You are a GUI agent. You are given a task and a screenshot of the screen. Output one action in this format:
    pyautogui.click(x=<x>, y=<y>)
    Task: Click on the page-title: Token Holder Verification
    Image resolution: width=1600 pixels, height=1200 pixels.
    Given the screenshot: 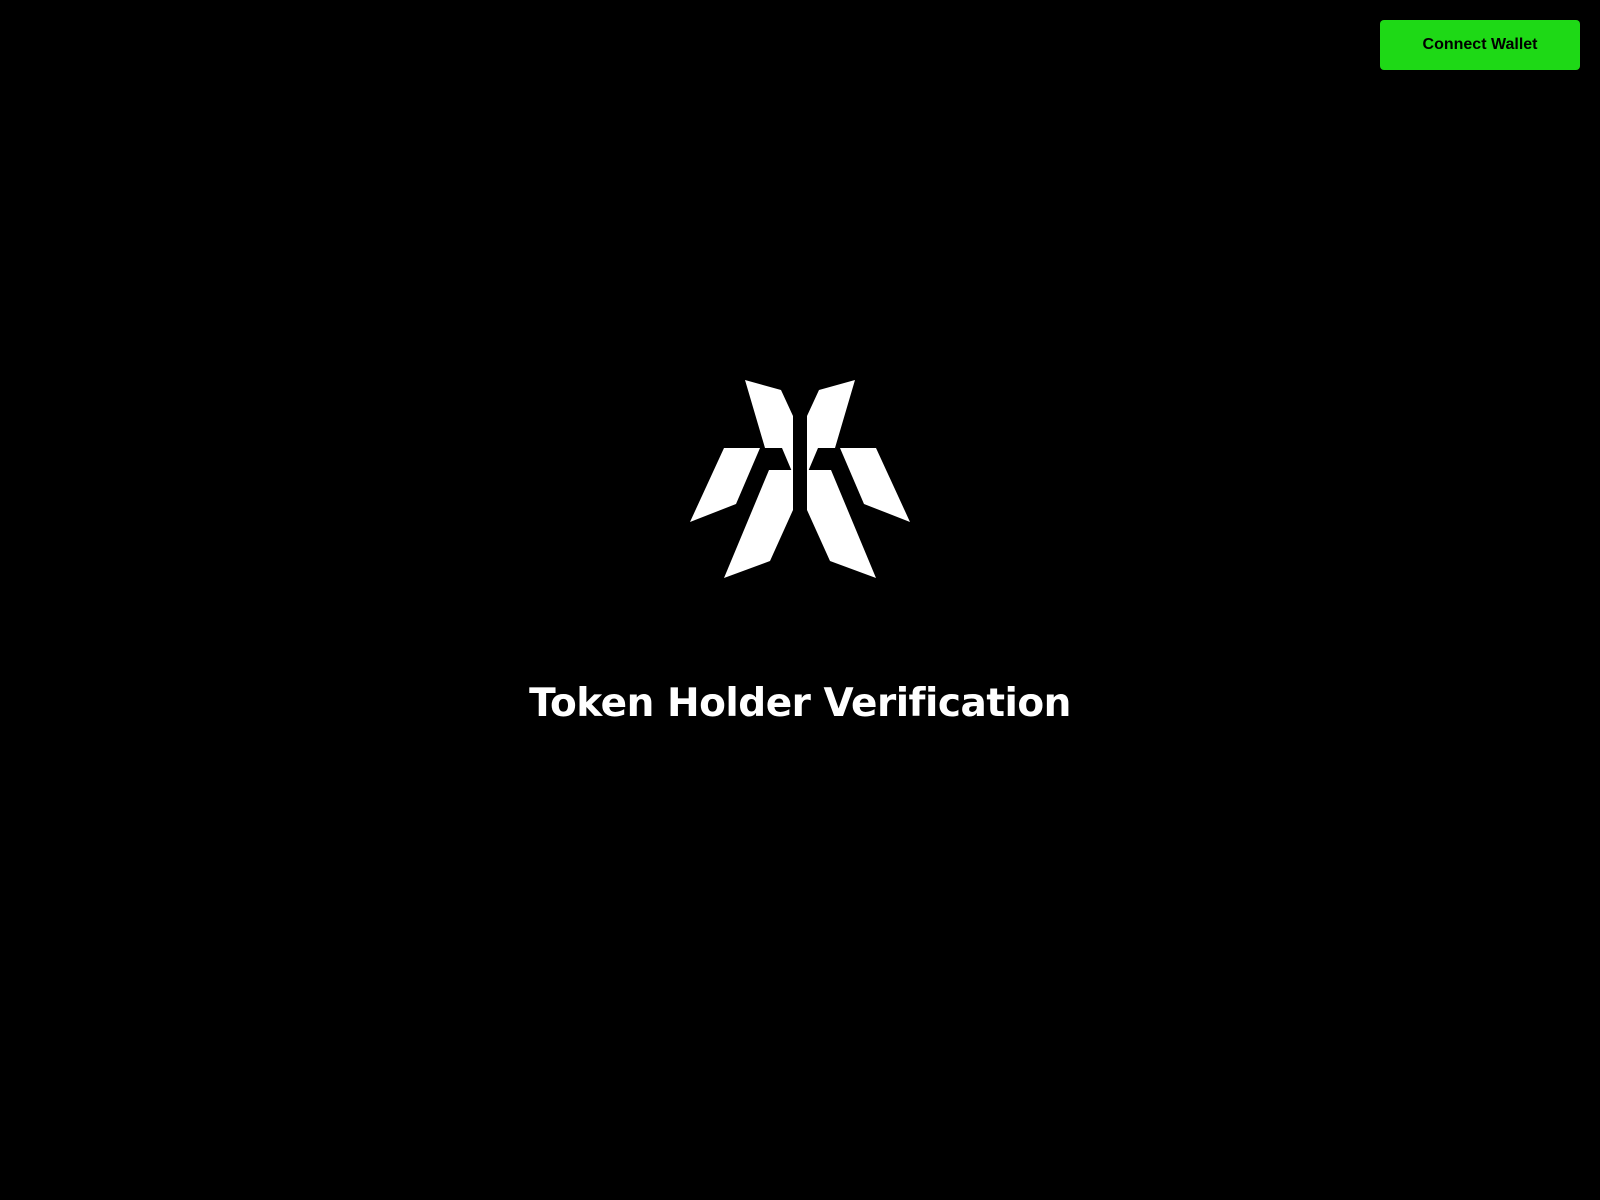 What is the action you would take?
    pyautogui.click(x=800, y=703)
    